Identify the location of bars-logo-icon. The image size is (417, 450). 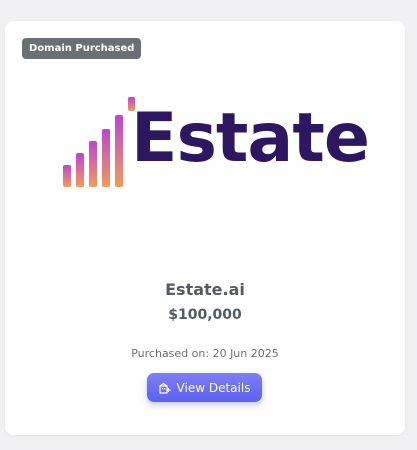
(99, 142).